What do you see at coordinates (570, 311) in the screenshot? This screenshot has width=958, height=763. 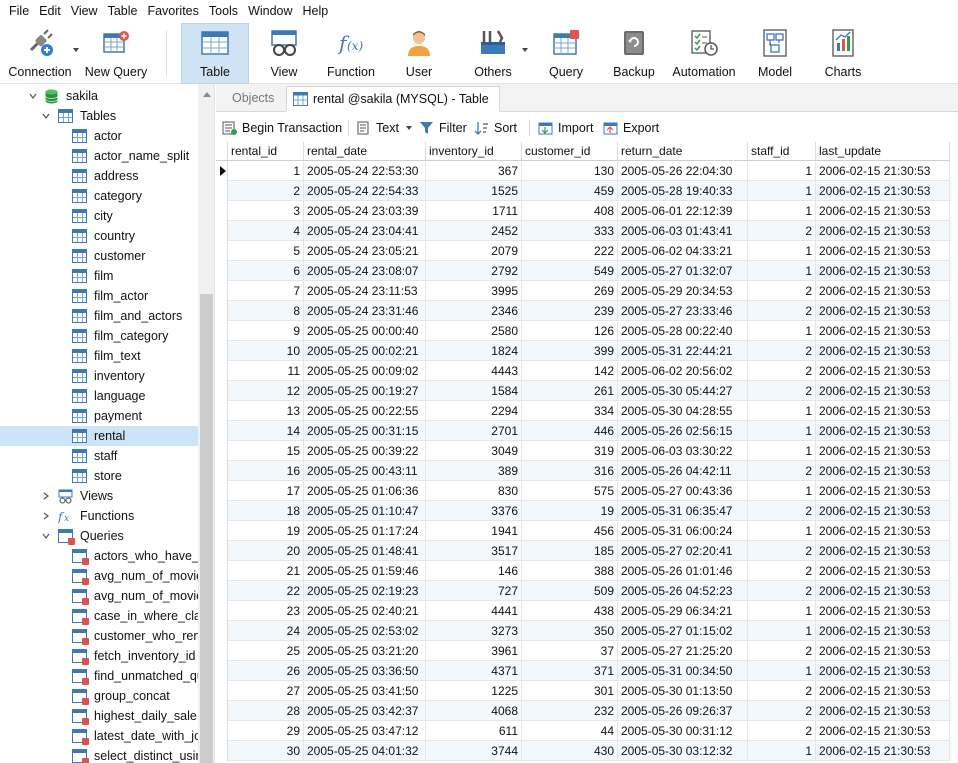 I see `cell-customer-id: 239` at bounding box center [570, 311].